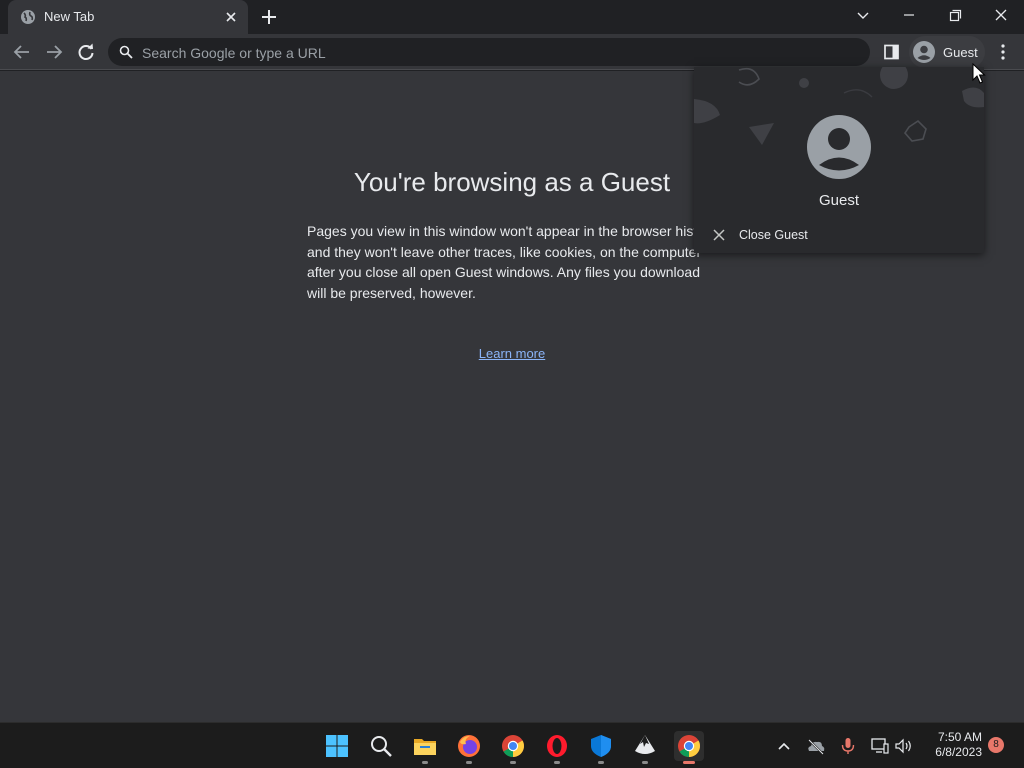  I want to click on inkscape-button, so click(645, 747).